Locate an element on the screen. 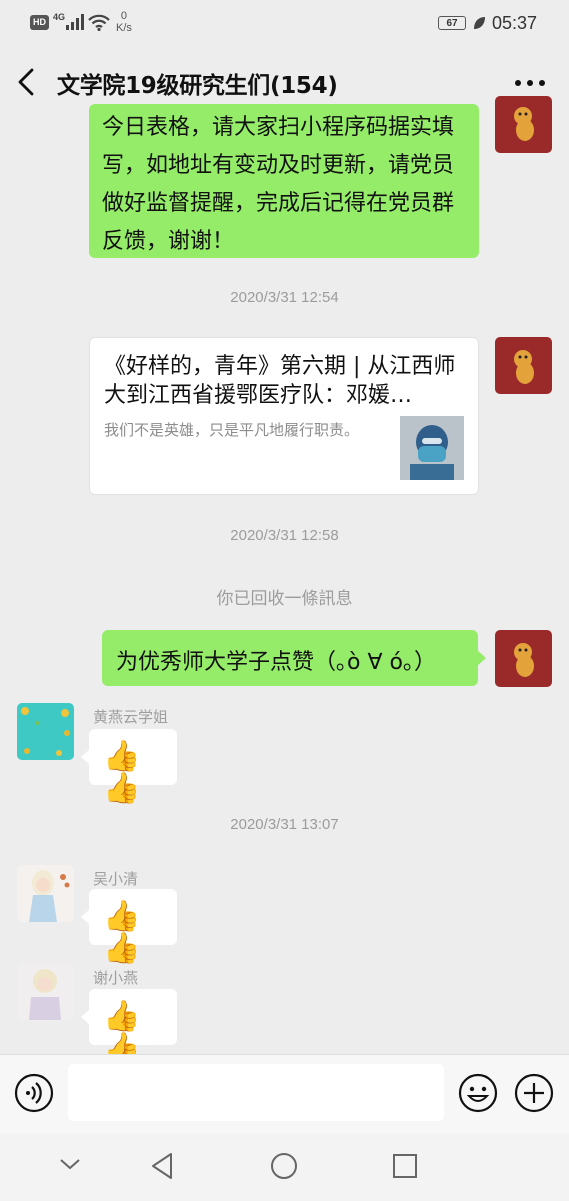 The height and width of the screenshot is (1201, 569). net-speed: 0 K/s is located at coordinates (124, 22).